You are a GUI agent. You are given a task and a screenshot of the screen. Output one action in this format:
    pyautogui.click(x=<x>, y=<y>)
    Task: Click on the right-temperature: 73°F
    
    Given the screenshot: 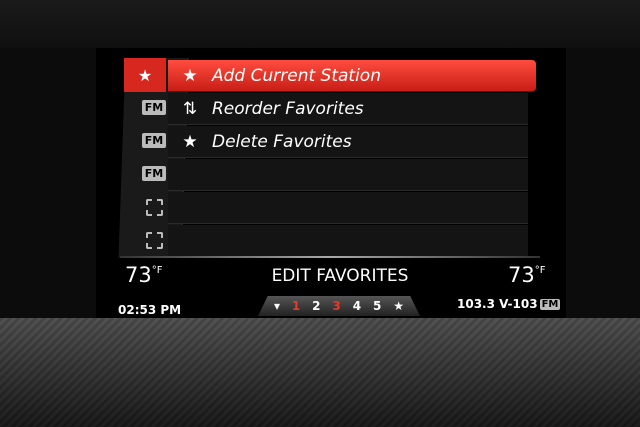 What is the action you would take?
    pyautogui.click(x=527, y=275)
    